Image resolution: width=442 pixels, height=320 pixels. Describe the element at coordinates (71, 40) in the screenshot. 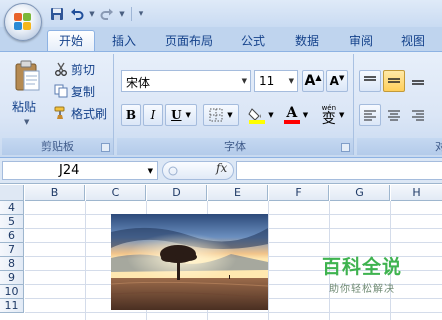

I see `tab-home: 开始` at that location.